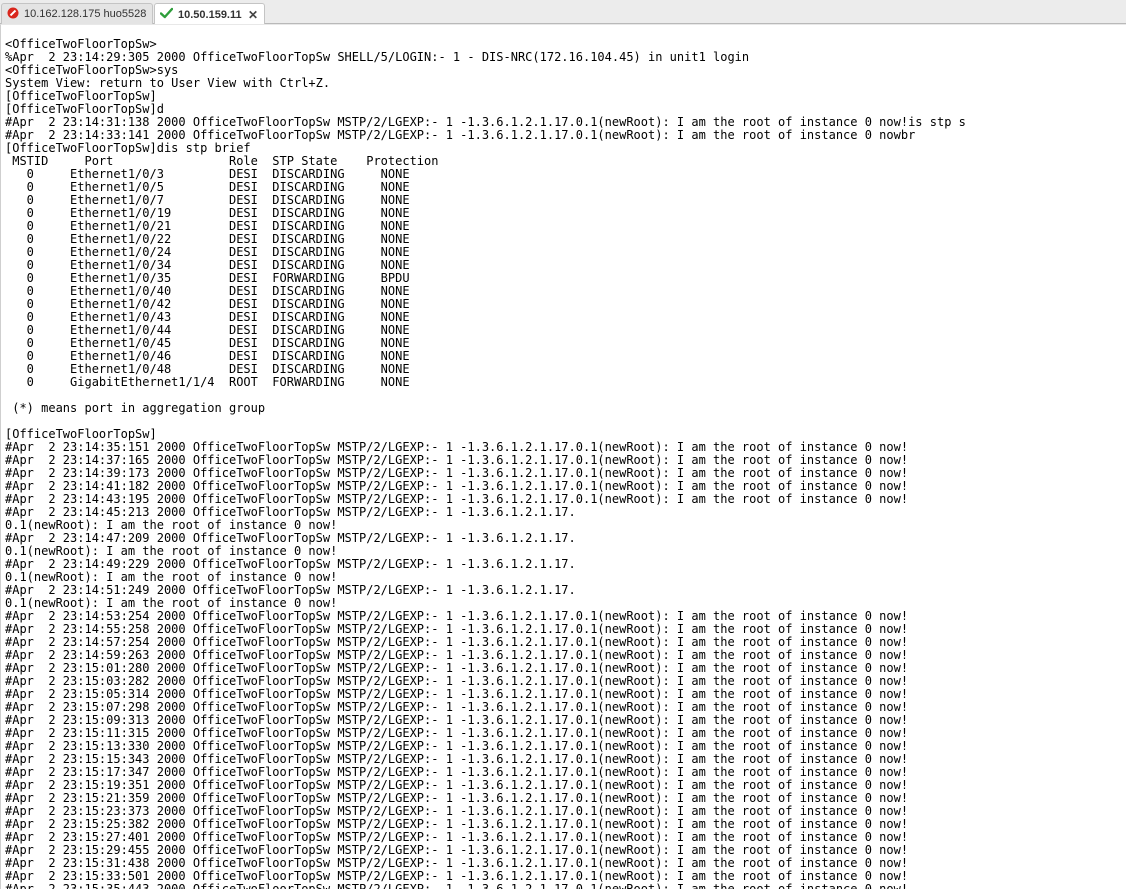 This screenshot has width=1126, height=889. Describe the element at coordinates (166, 14) in the screenshot. I see `check-status-icon` at that location.